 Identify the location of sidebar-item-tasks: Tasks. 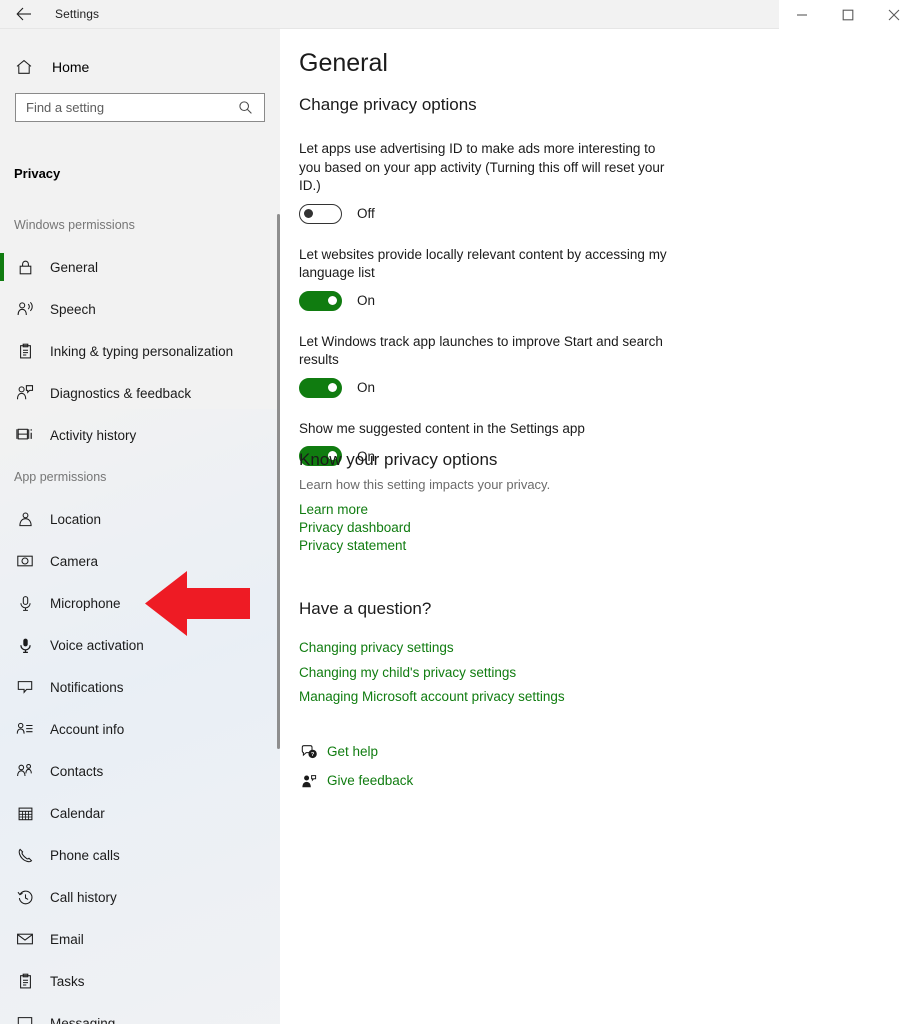
(140, 981).